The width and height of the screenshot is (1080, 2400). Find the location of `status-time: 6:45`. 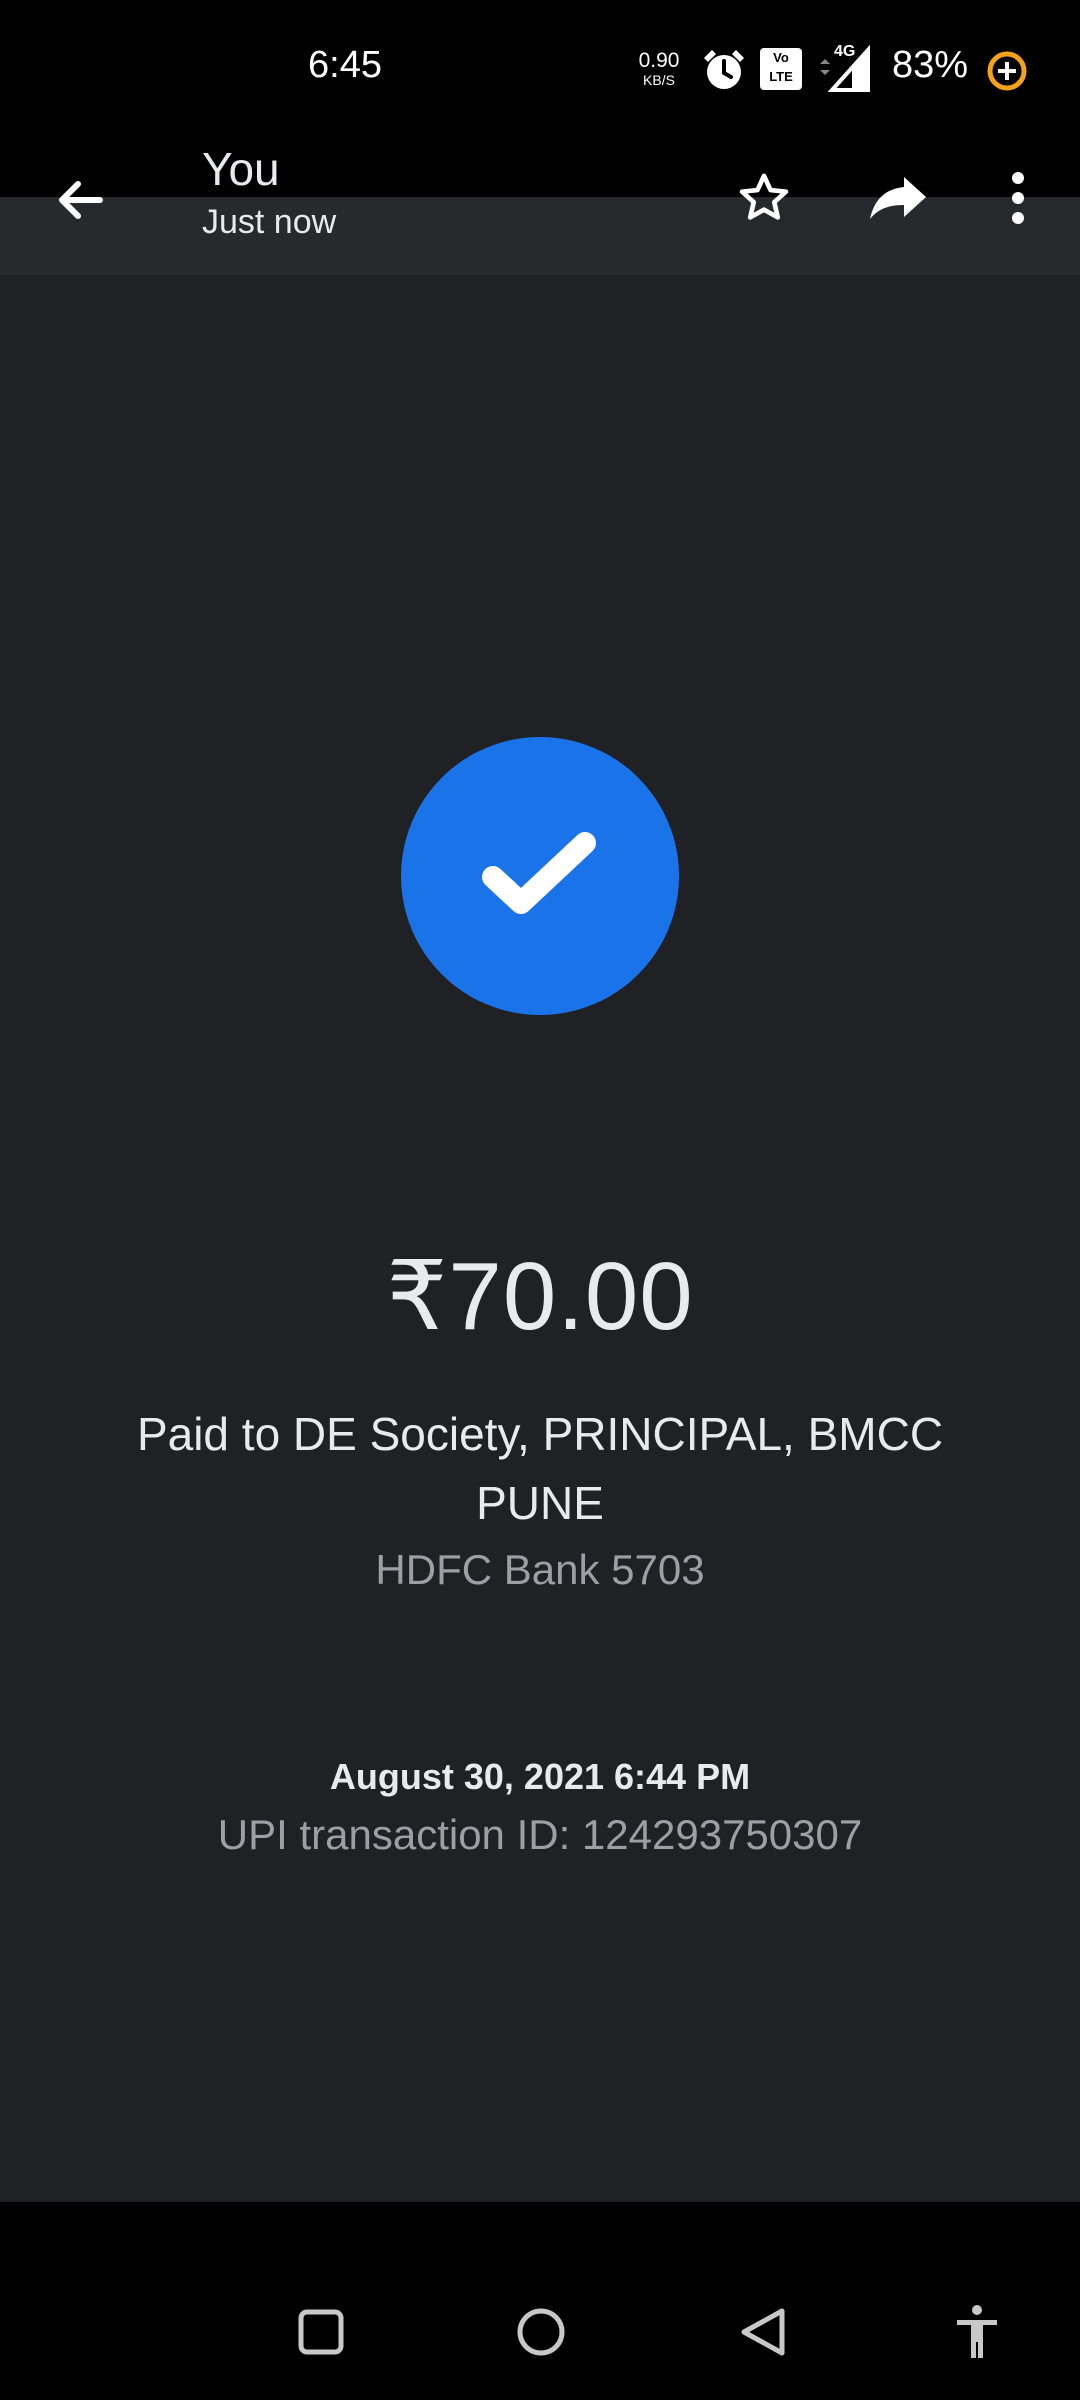

status-time: 6:45 is located at coordinates (345, 65).